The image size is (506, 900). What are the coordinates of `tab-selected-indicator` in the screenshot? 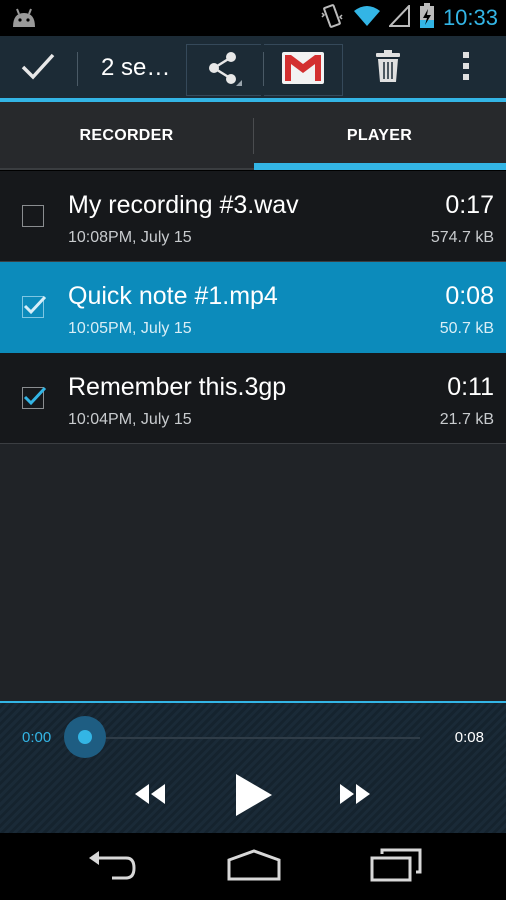 It's located at (380, 166).